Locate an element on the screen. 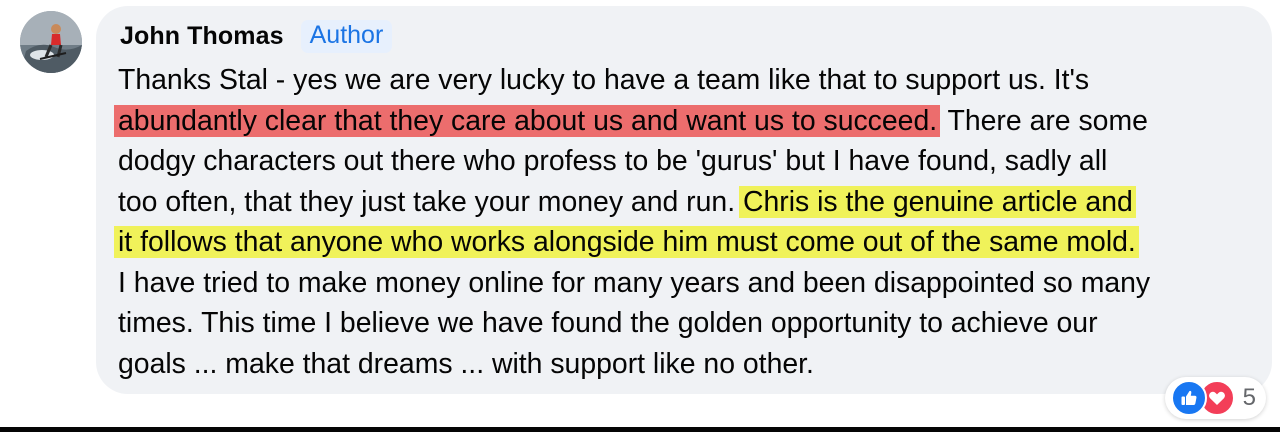  avatar is located at coordinates (51, 42).